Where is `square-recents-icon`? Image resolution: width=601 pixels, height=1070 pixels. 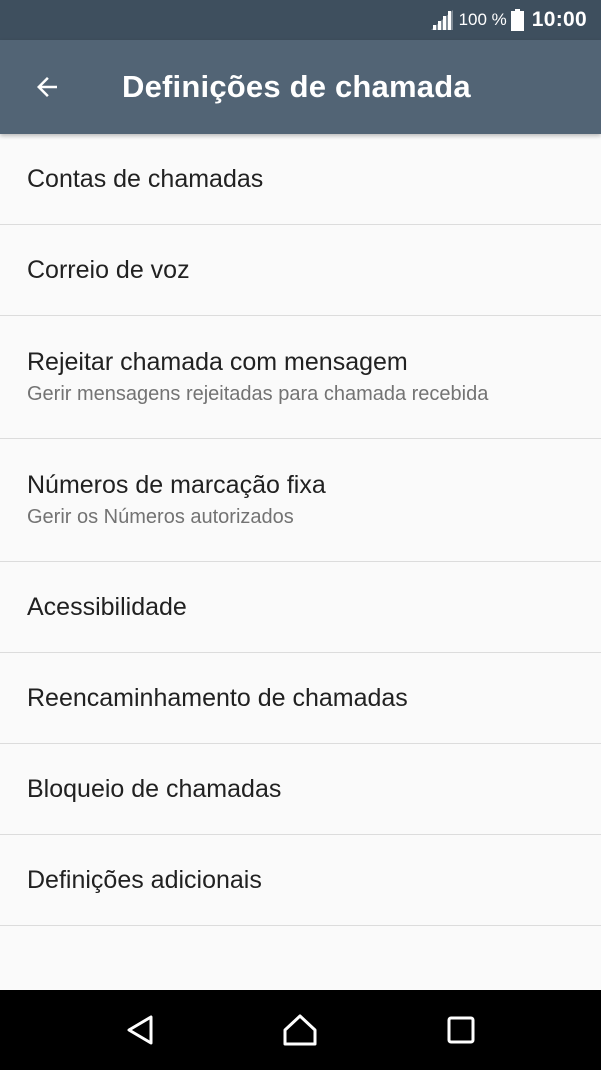 square-recents-icon is located at coordinates (461, 1030).